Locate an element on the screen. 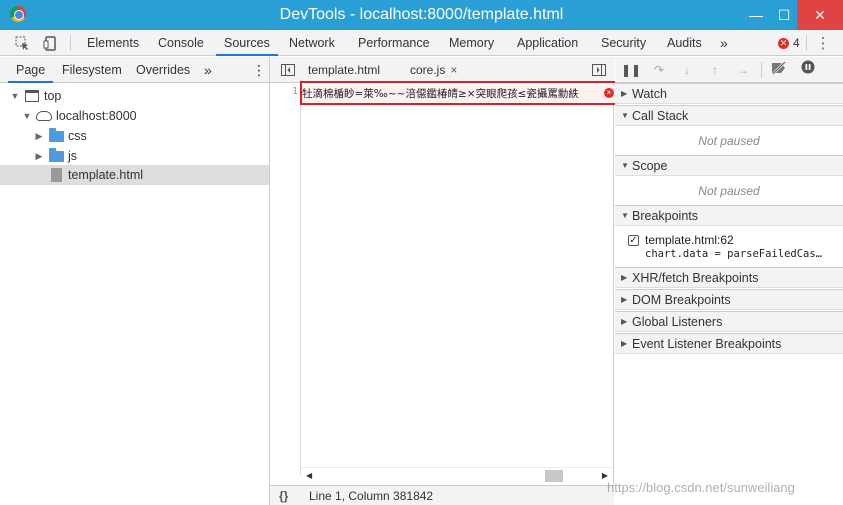  close-tab-icon: × is located at coordinates (453, 70).